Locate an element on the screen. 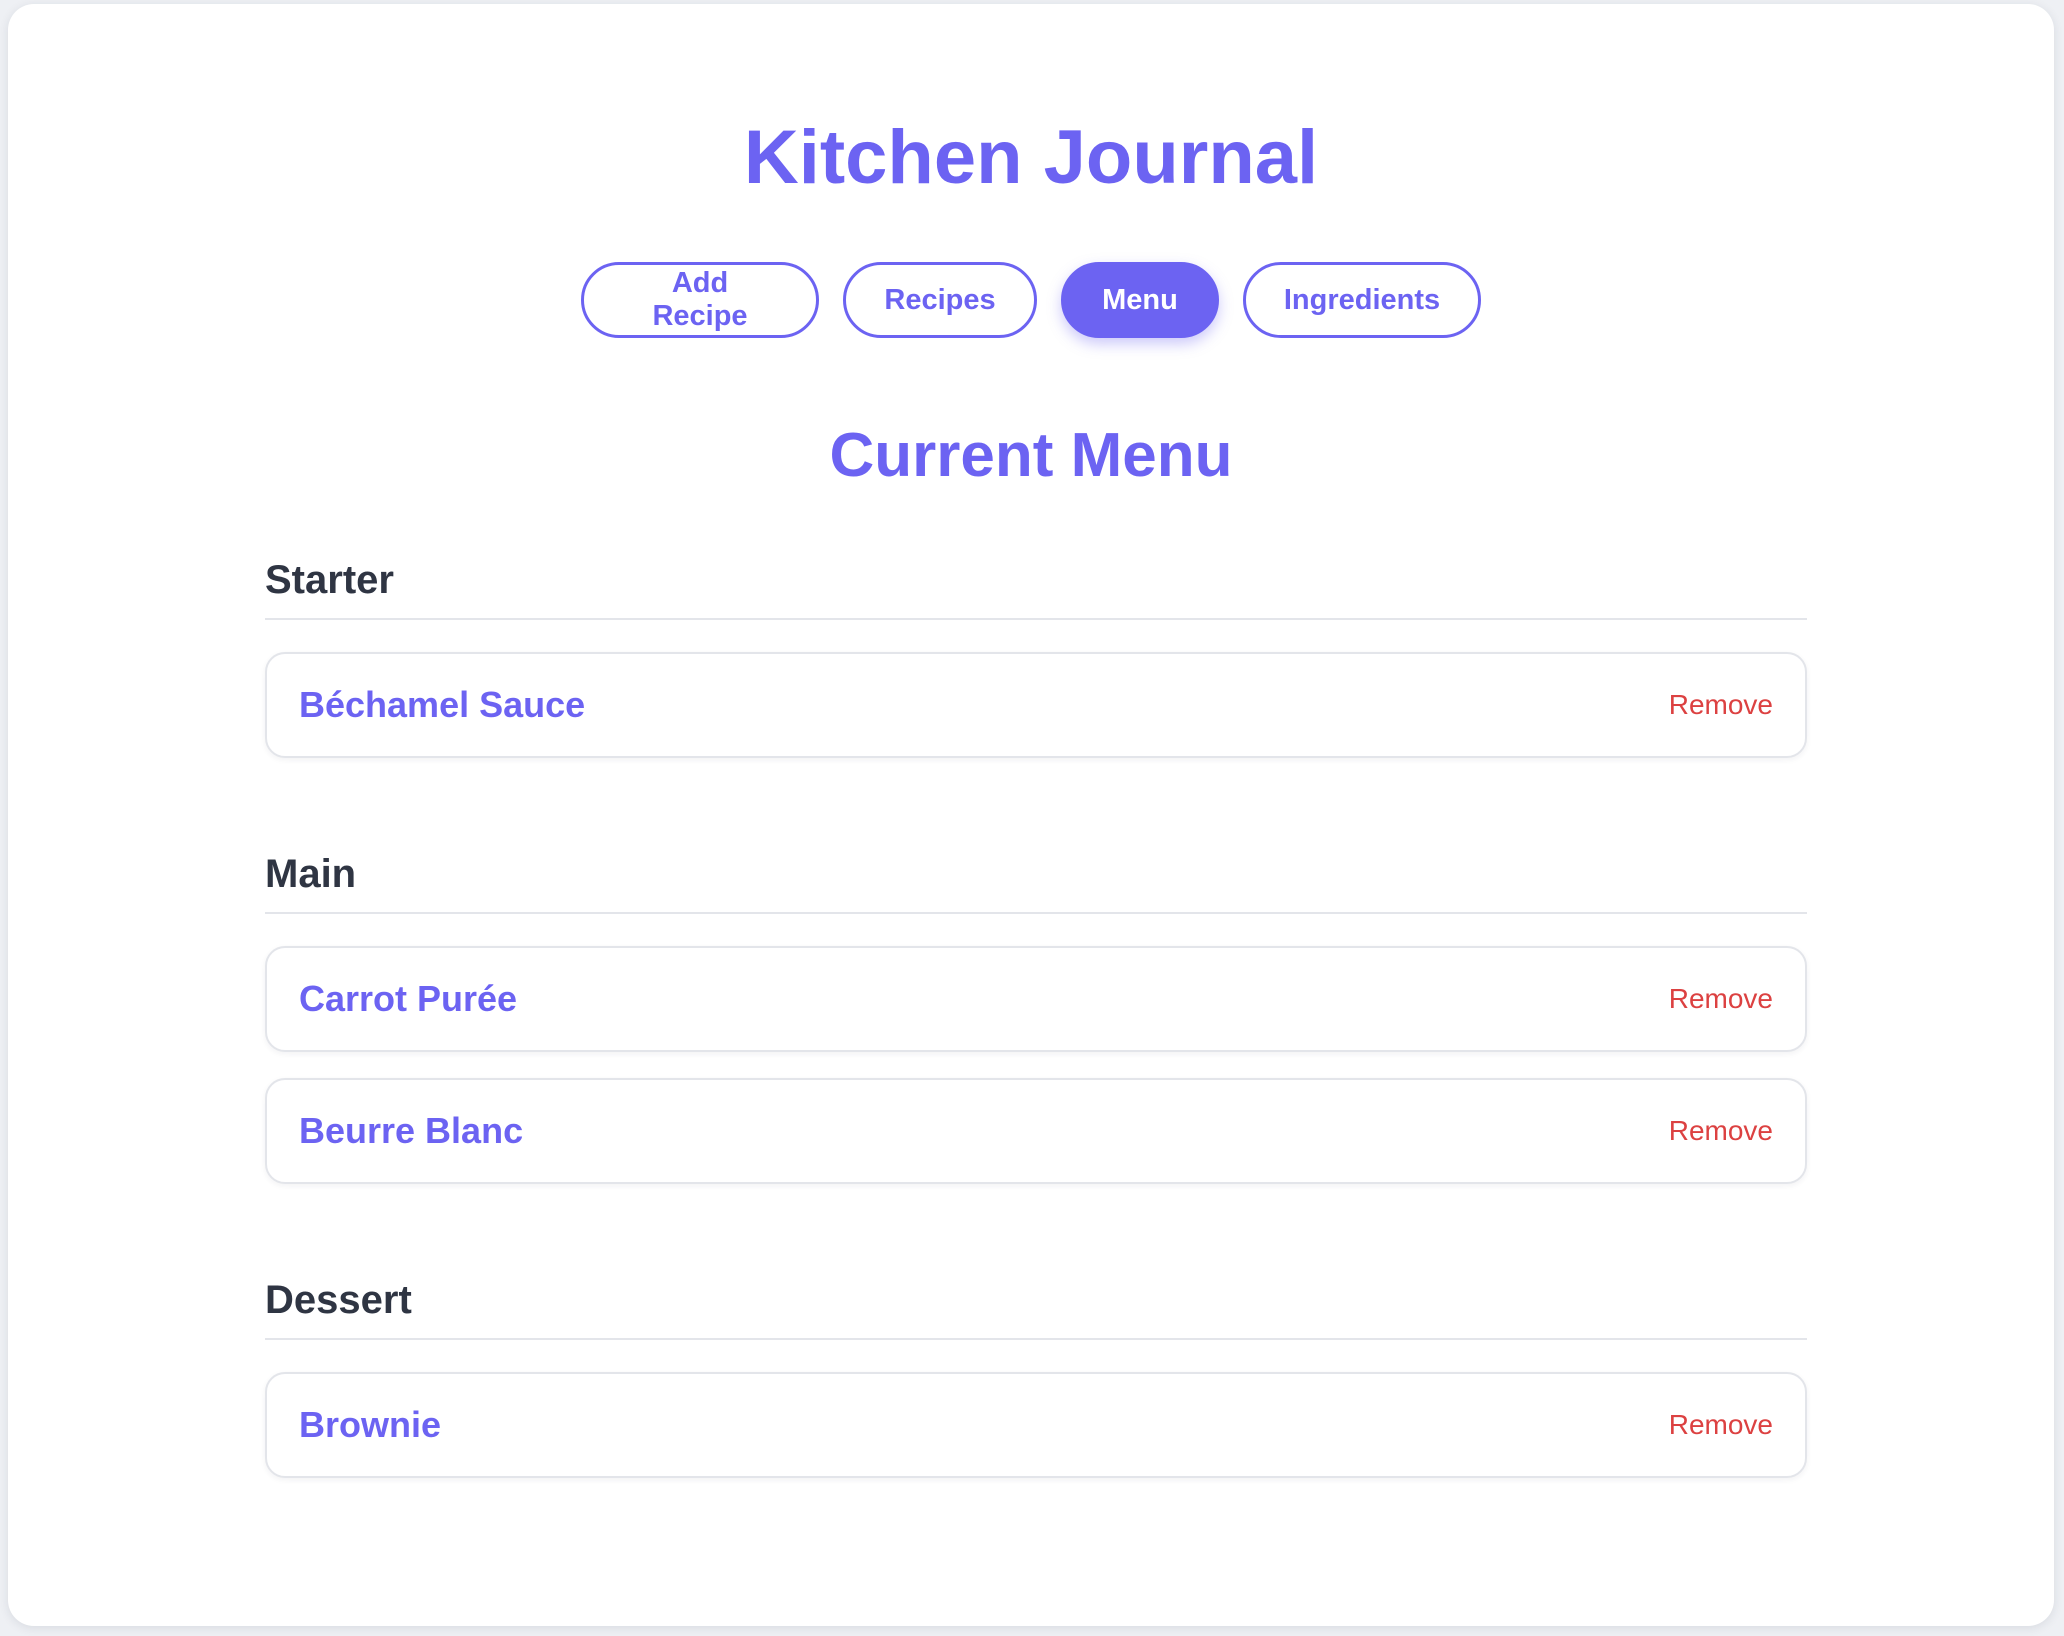 The width and height of the screenshot is (2064, 1636). nav-ingredients-button: Ingredients is located at coordinates (1362, 300).